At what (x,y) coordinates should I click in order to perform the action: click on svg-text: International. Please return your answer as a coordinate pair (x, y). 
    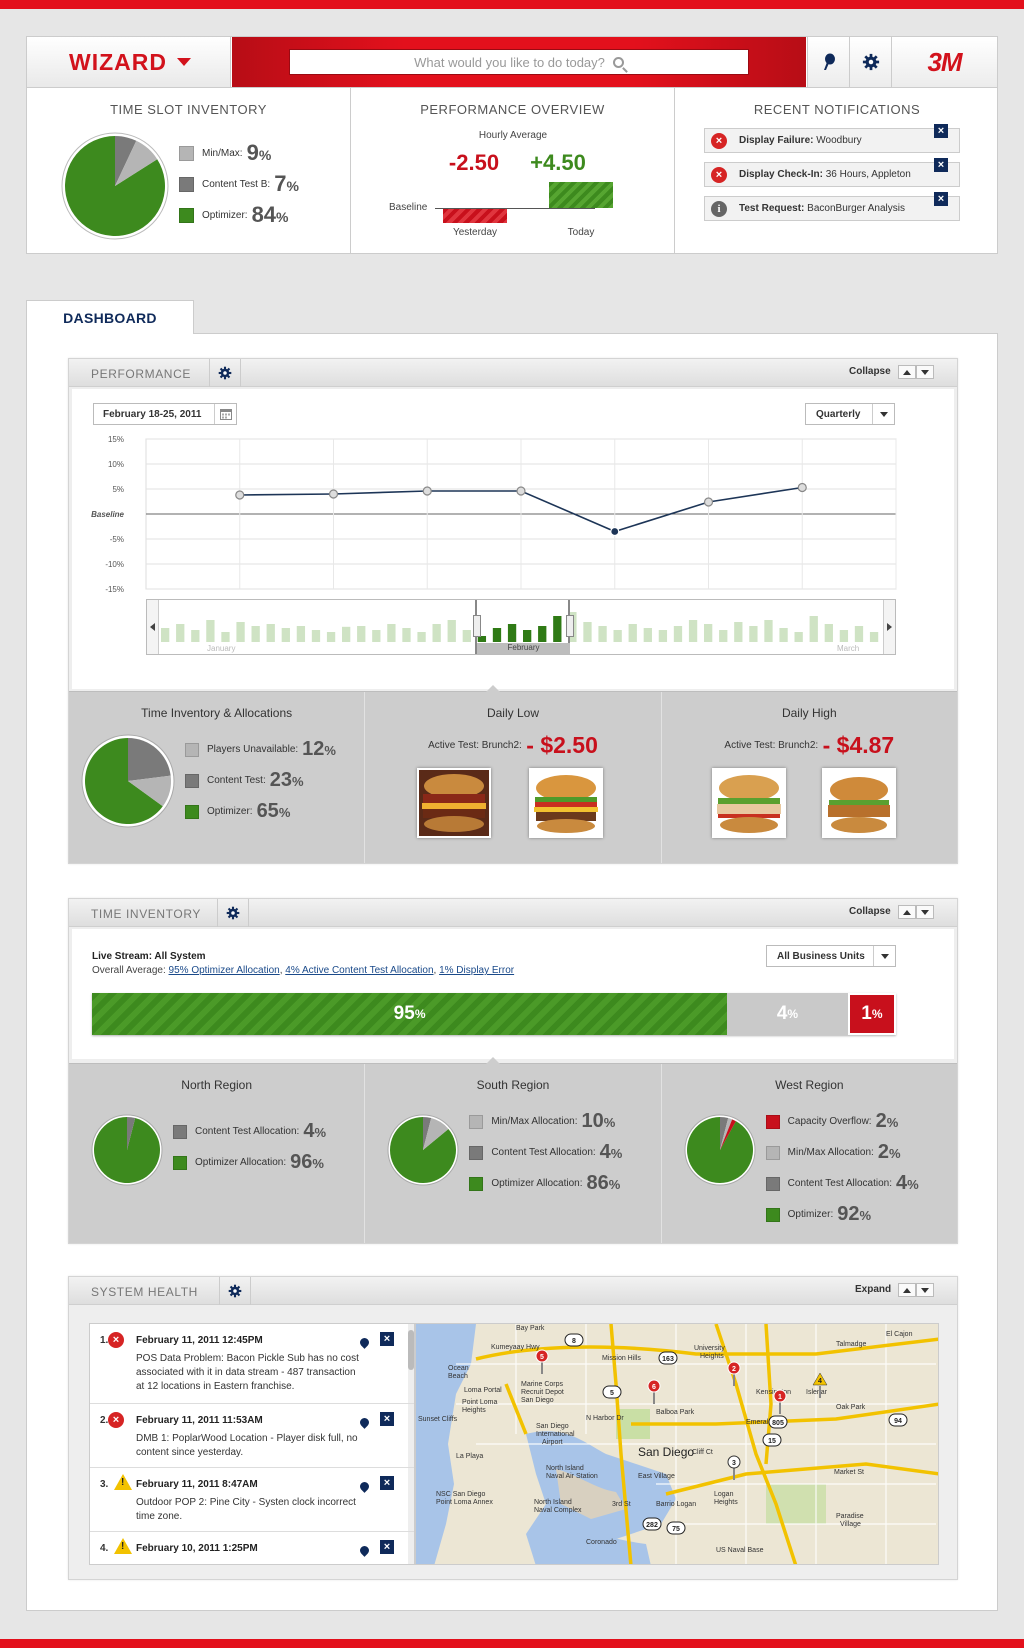
    Looking at the image, I should click on (555, 1434).